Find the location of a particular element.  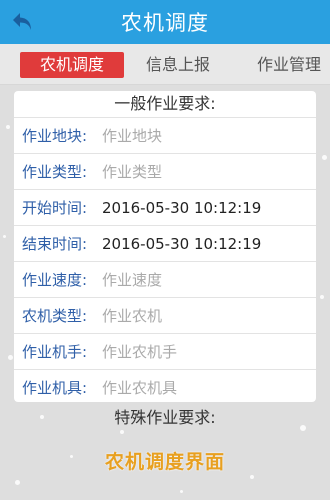

field-row-start-time: 开始时间: 2016-05-30 10:12:19 is located at coordinates (165, 207).